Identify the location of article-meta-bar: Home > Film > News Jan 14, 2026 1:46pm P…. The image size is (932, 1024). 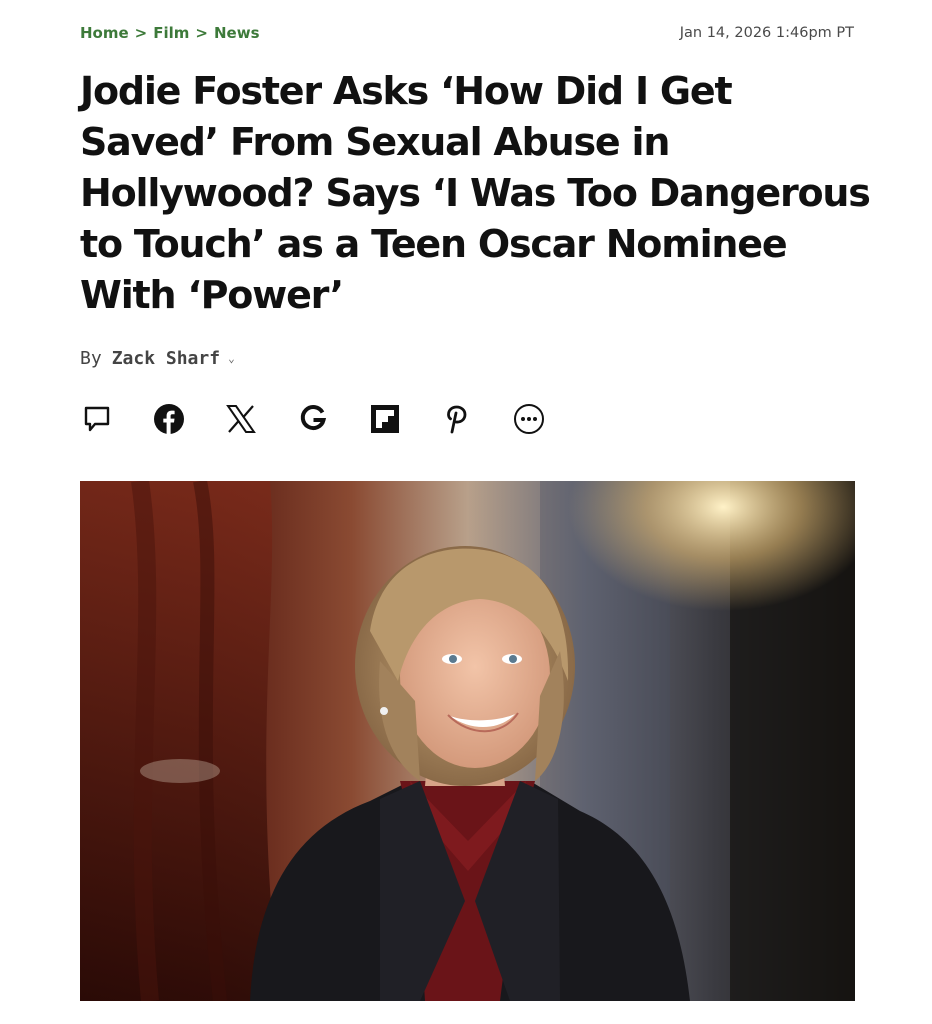
(467, 33).